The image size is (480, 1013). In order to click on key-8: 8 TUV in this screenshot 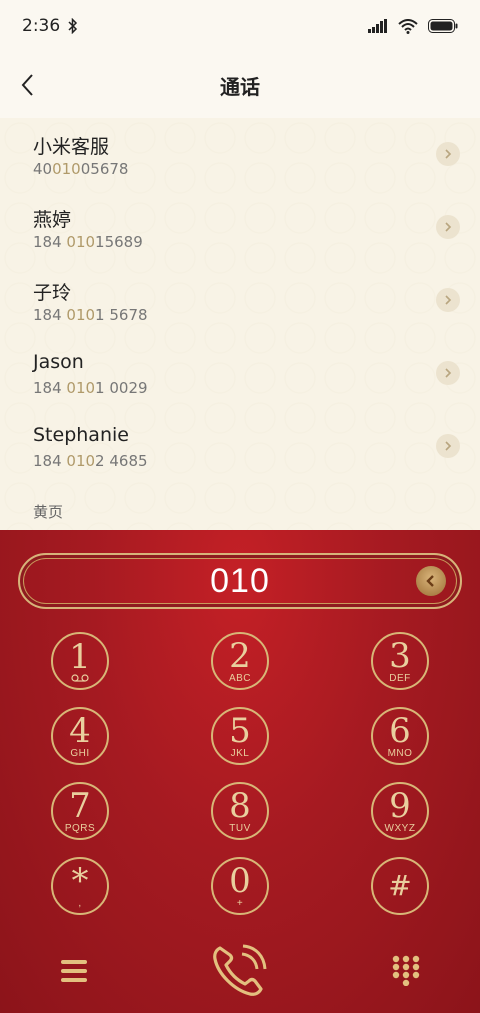, I will do `click(240, 811)`.